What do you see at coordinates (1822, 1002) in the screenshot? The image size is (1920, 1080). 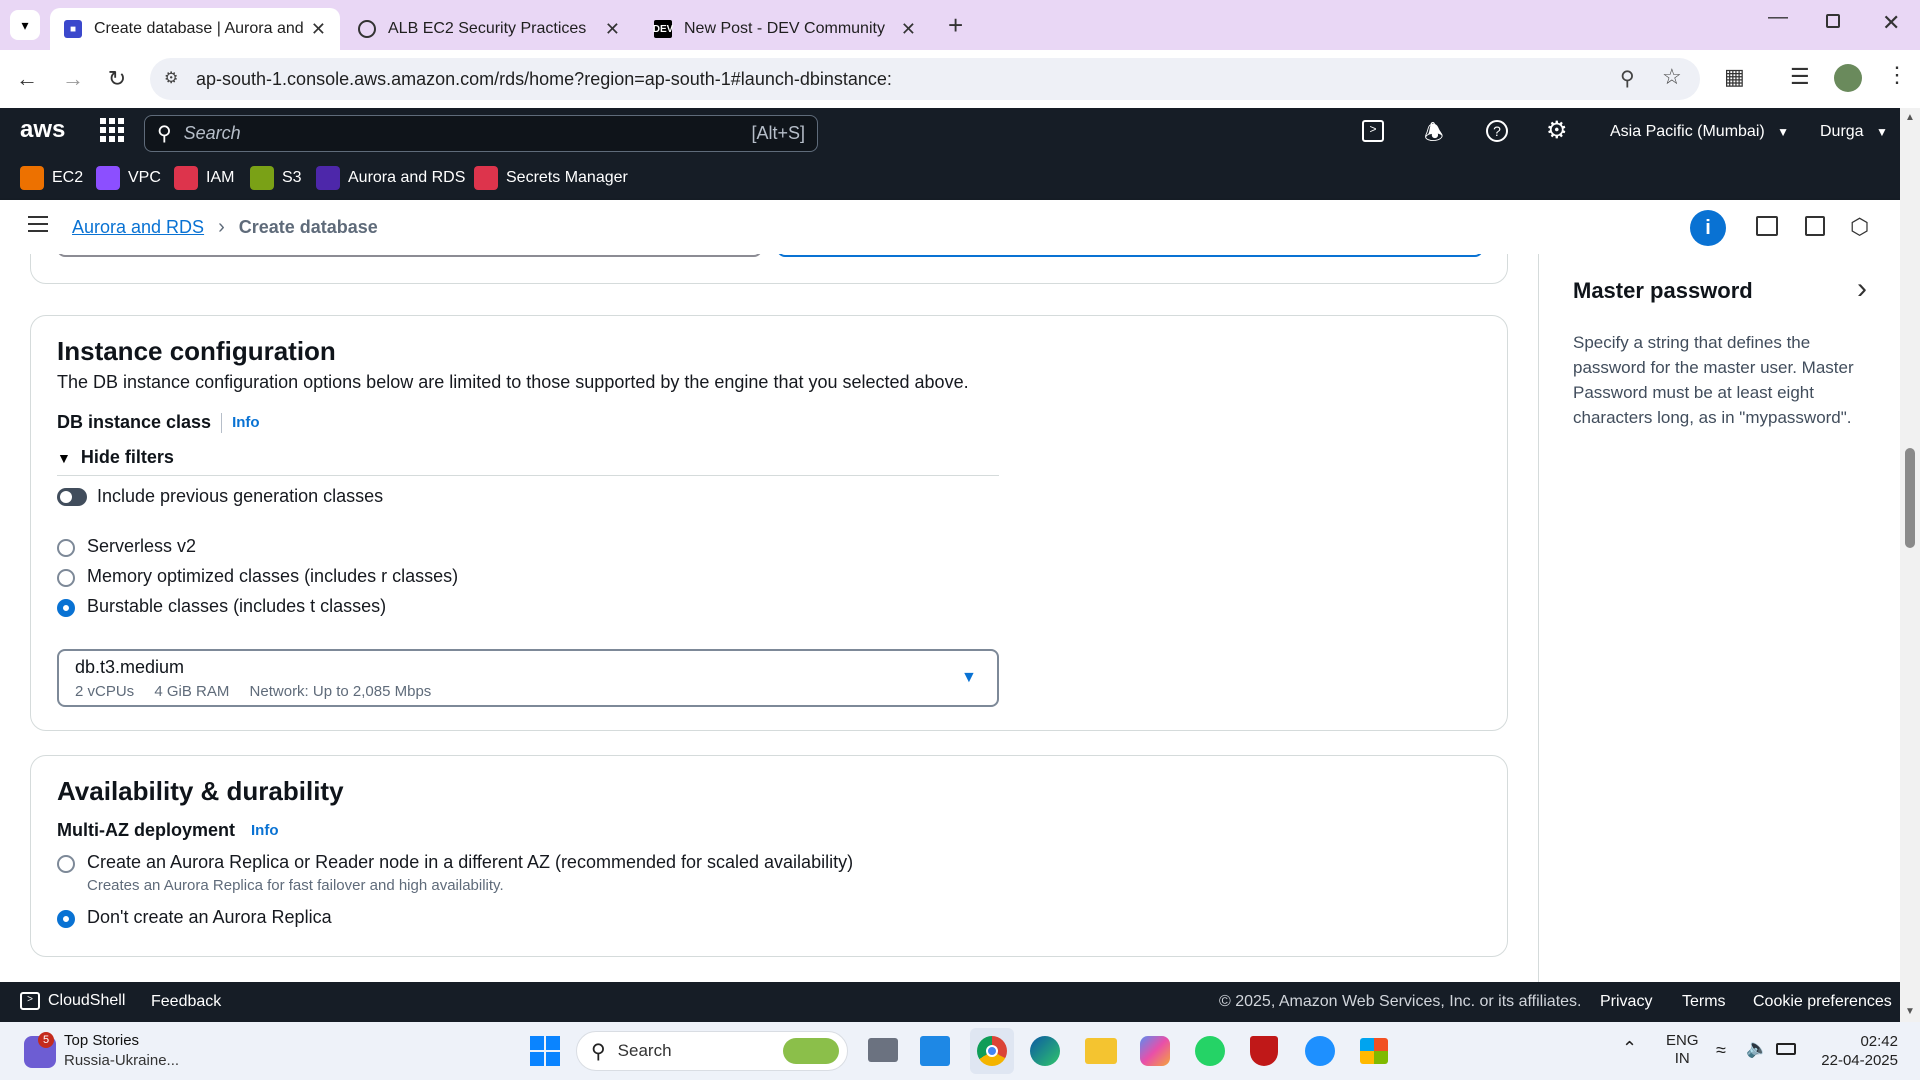 I see `cookie-preferences-link: Cookie preferences` at bounding box center [1822, 1002].